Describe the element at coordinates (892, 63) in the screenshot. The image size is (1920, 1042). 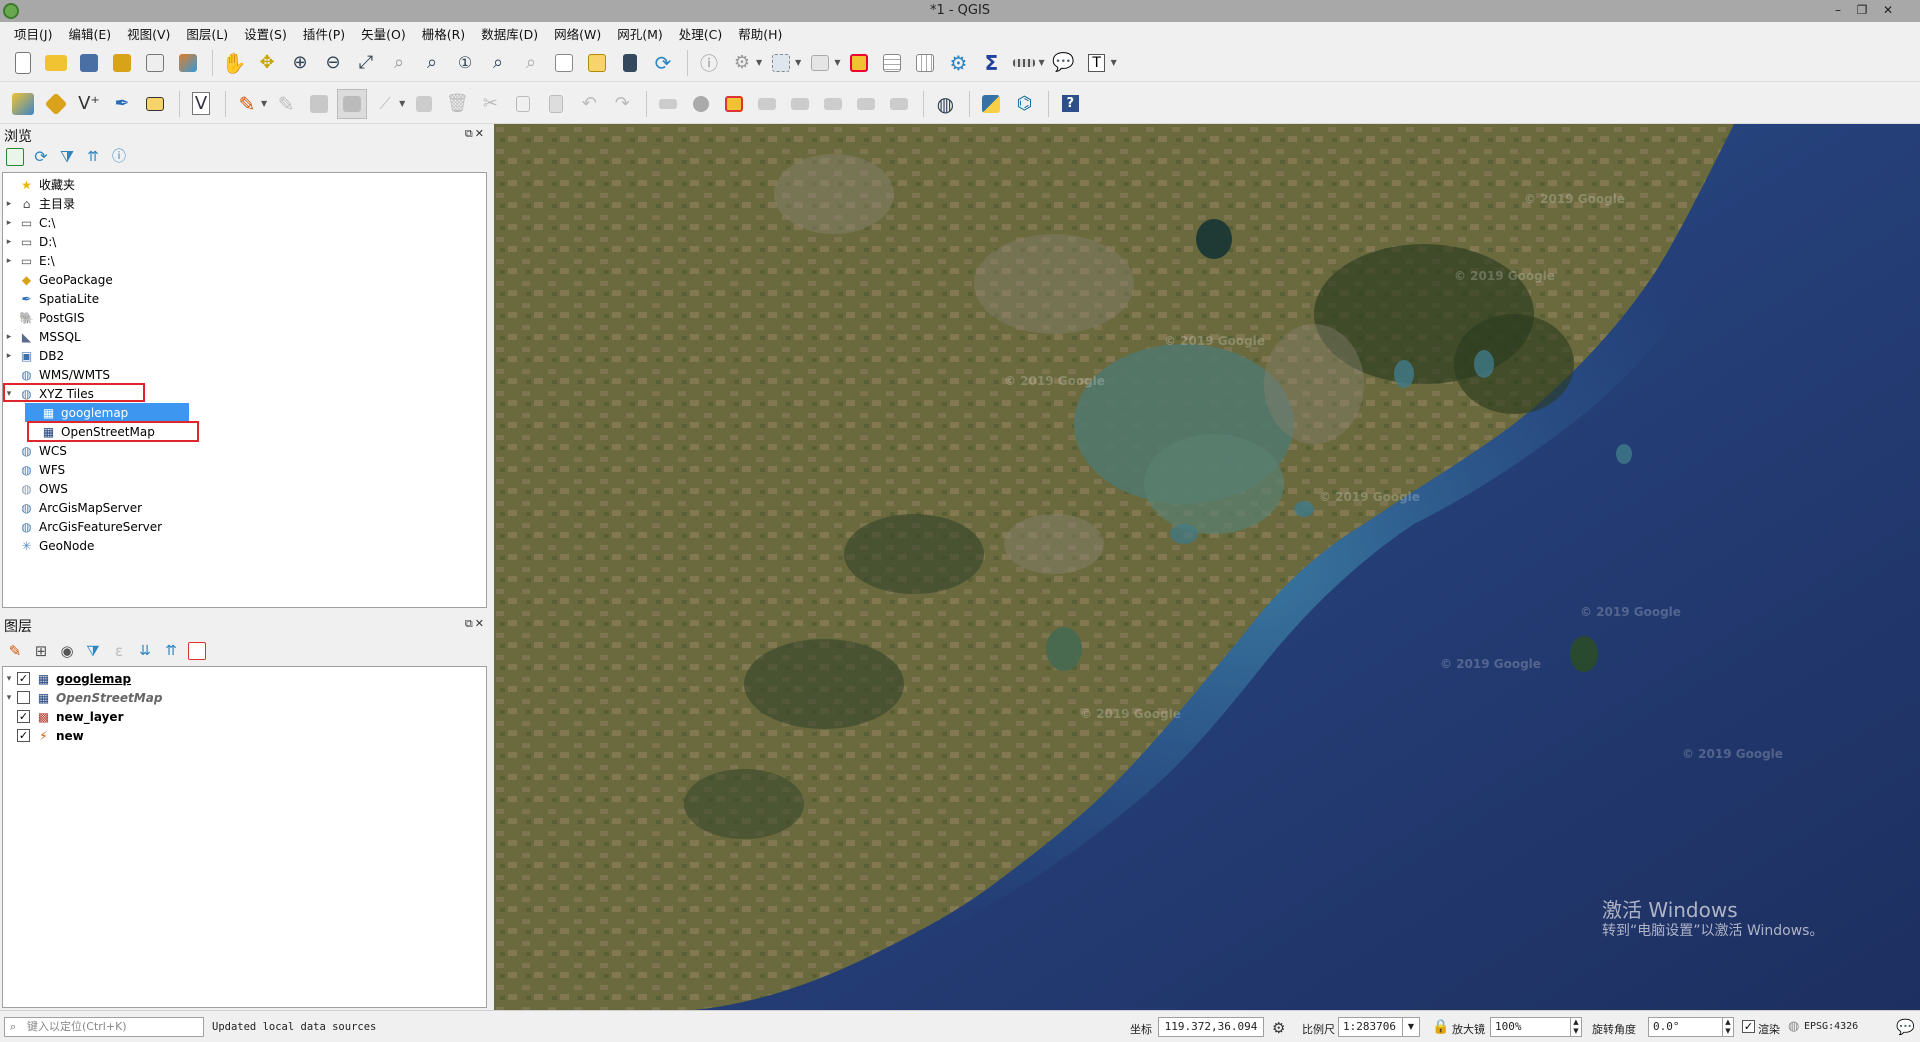
I see `attribute-table-button` at that location.